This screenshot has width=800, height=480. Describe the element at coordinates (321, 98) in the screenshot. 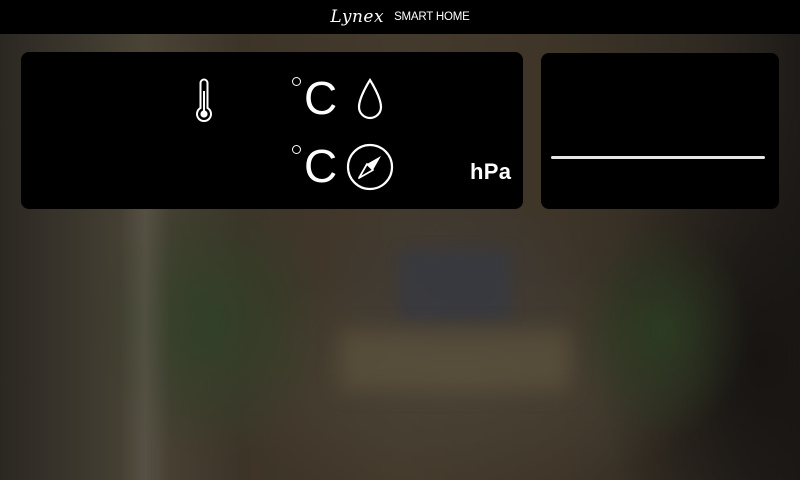

I see `temperature-unit-top: C` at that location.